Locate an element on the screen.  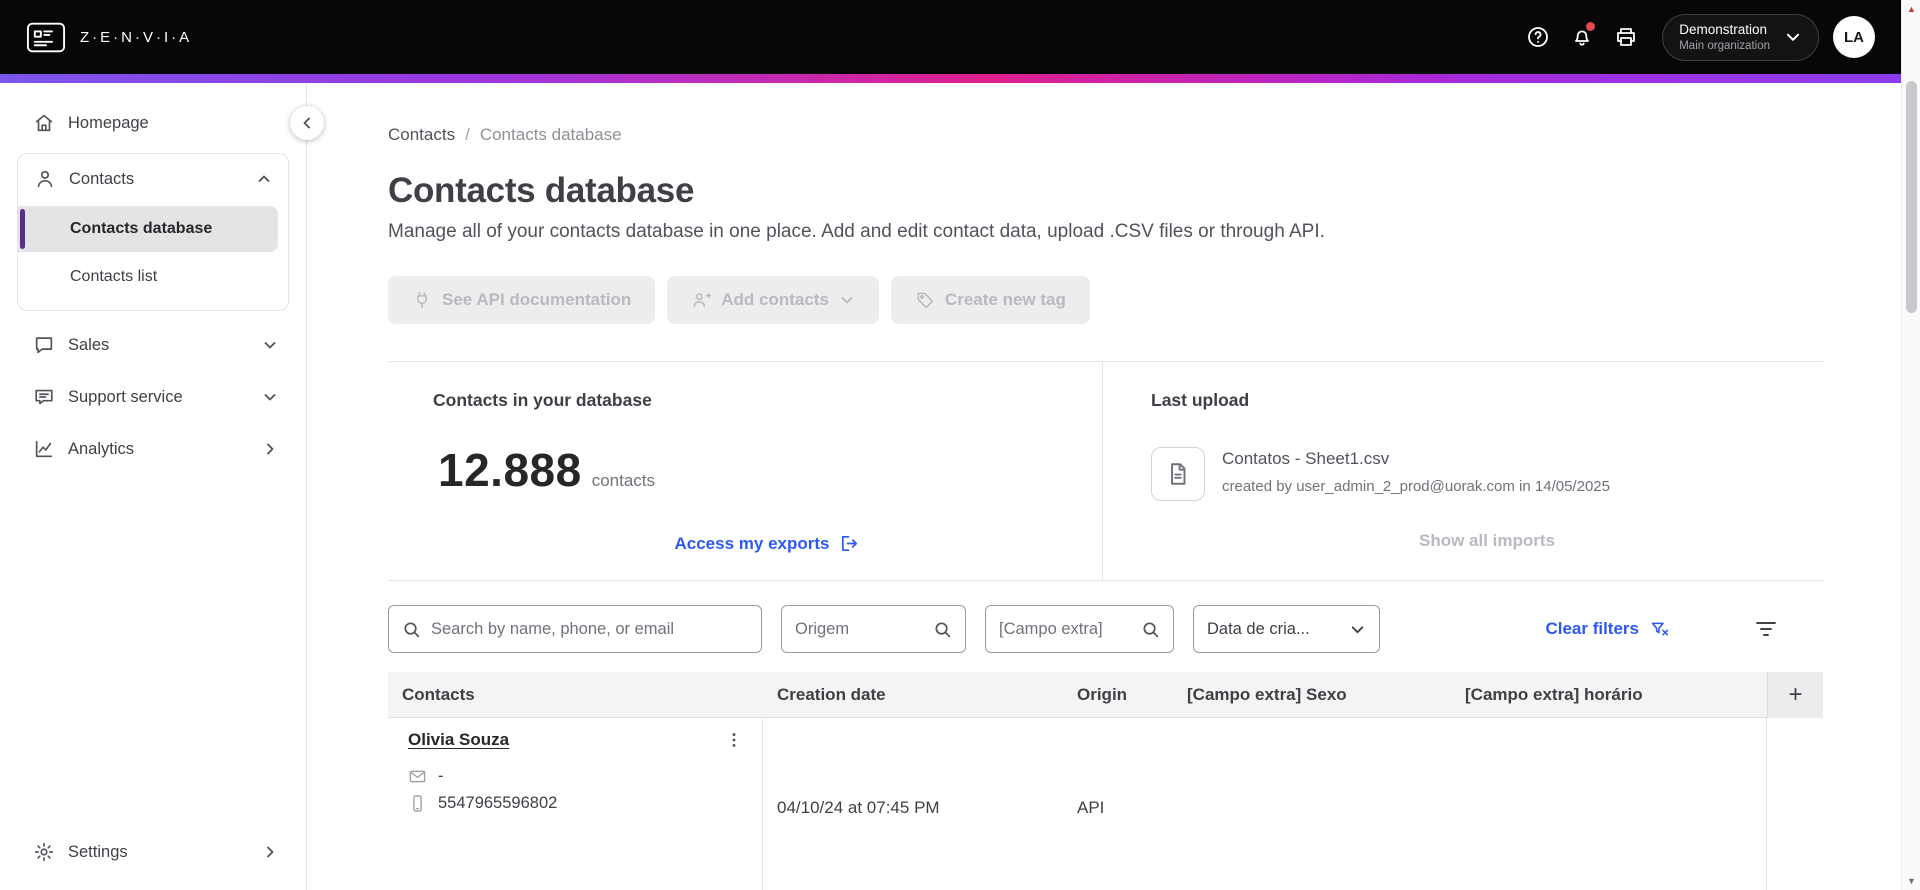
contact-search-field is located at coordinates (575, 629).